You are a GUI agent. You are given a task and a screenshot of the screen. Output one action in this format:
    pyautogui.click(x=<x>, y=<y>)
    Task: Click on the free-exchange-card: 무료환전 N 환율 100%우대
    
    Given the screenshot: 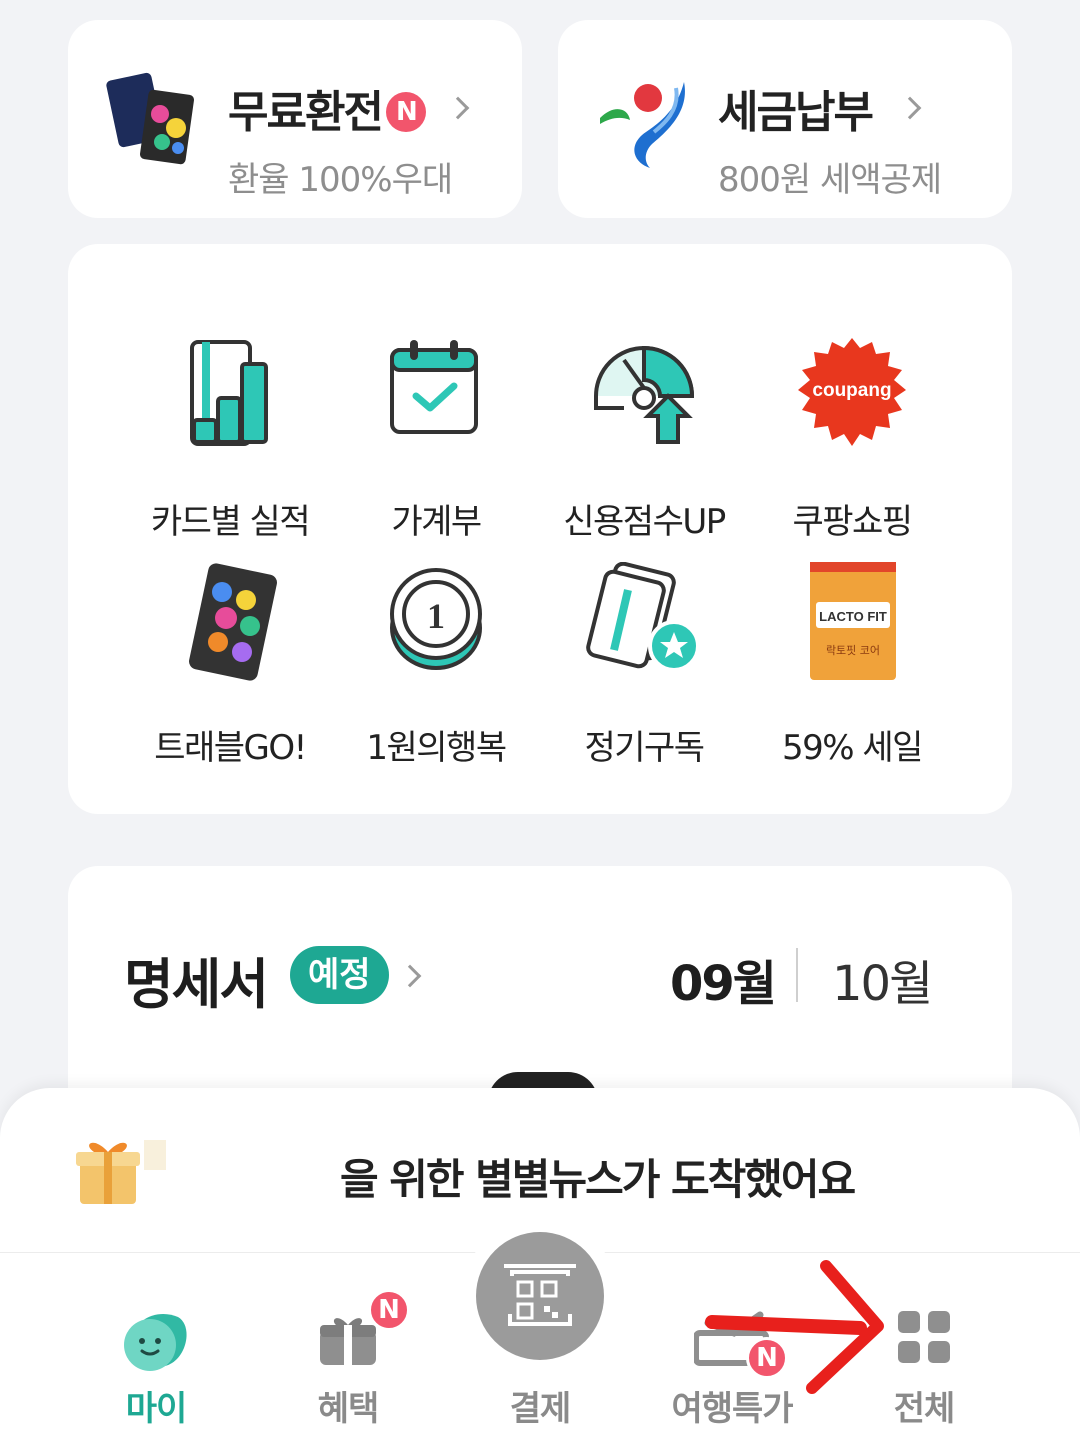 What is the action you would take?
    pyautogui.click(x=295, y=119)
    